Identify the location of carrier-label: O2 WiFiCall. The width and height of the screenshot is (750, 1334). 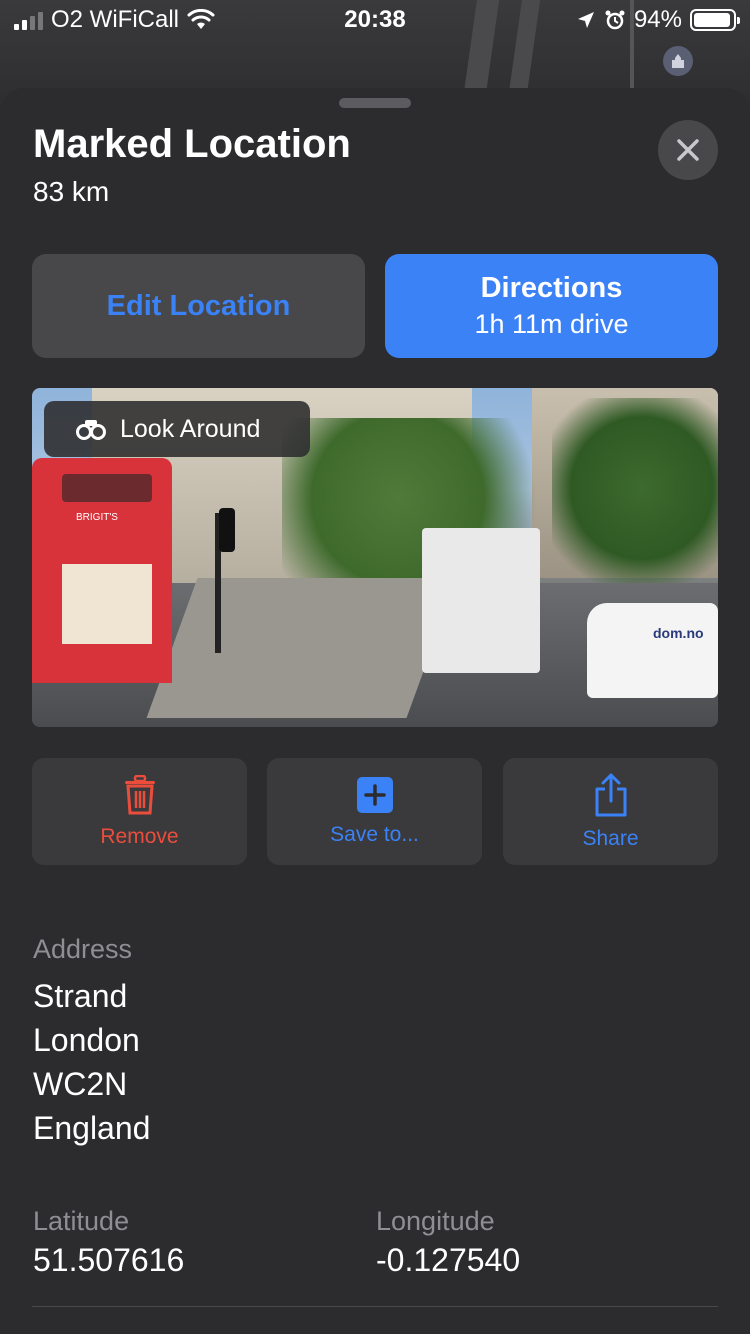
(115, 19).